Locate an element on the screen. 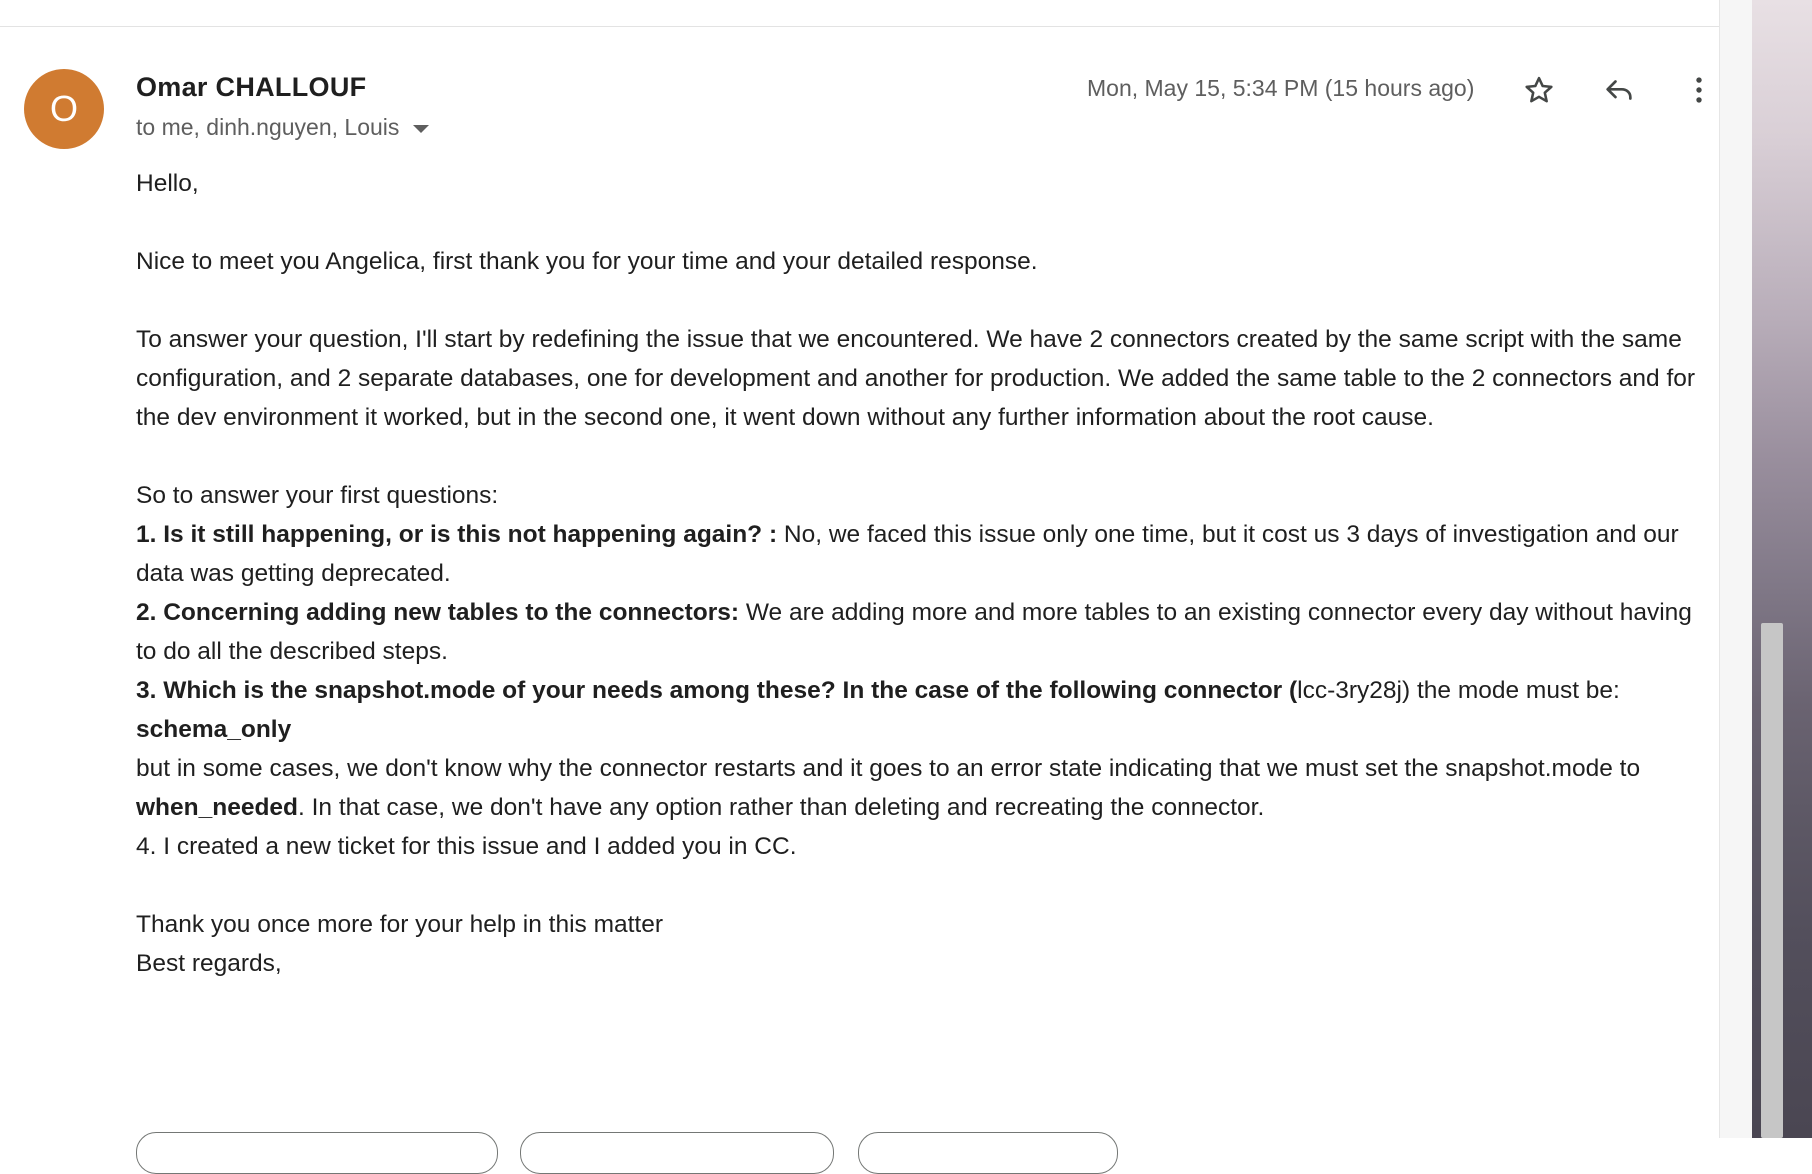 This screenshot has width=1812, height=1174. recipients-line: to me, dinh.nguyen, Louis is located at coordinates (283, 127).